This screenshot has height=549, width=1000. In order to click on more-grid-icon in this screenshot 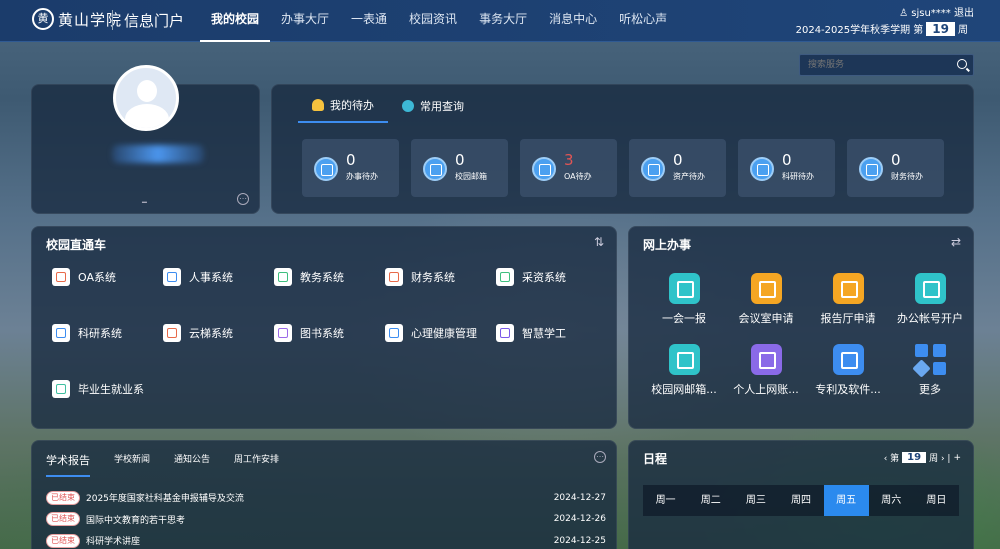, I will do `click(928, 361)`.